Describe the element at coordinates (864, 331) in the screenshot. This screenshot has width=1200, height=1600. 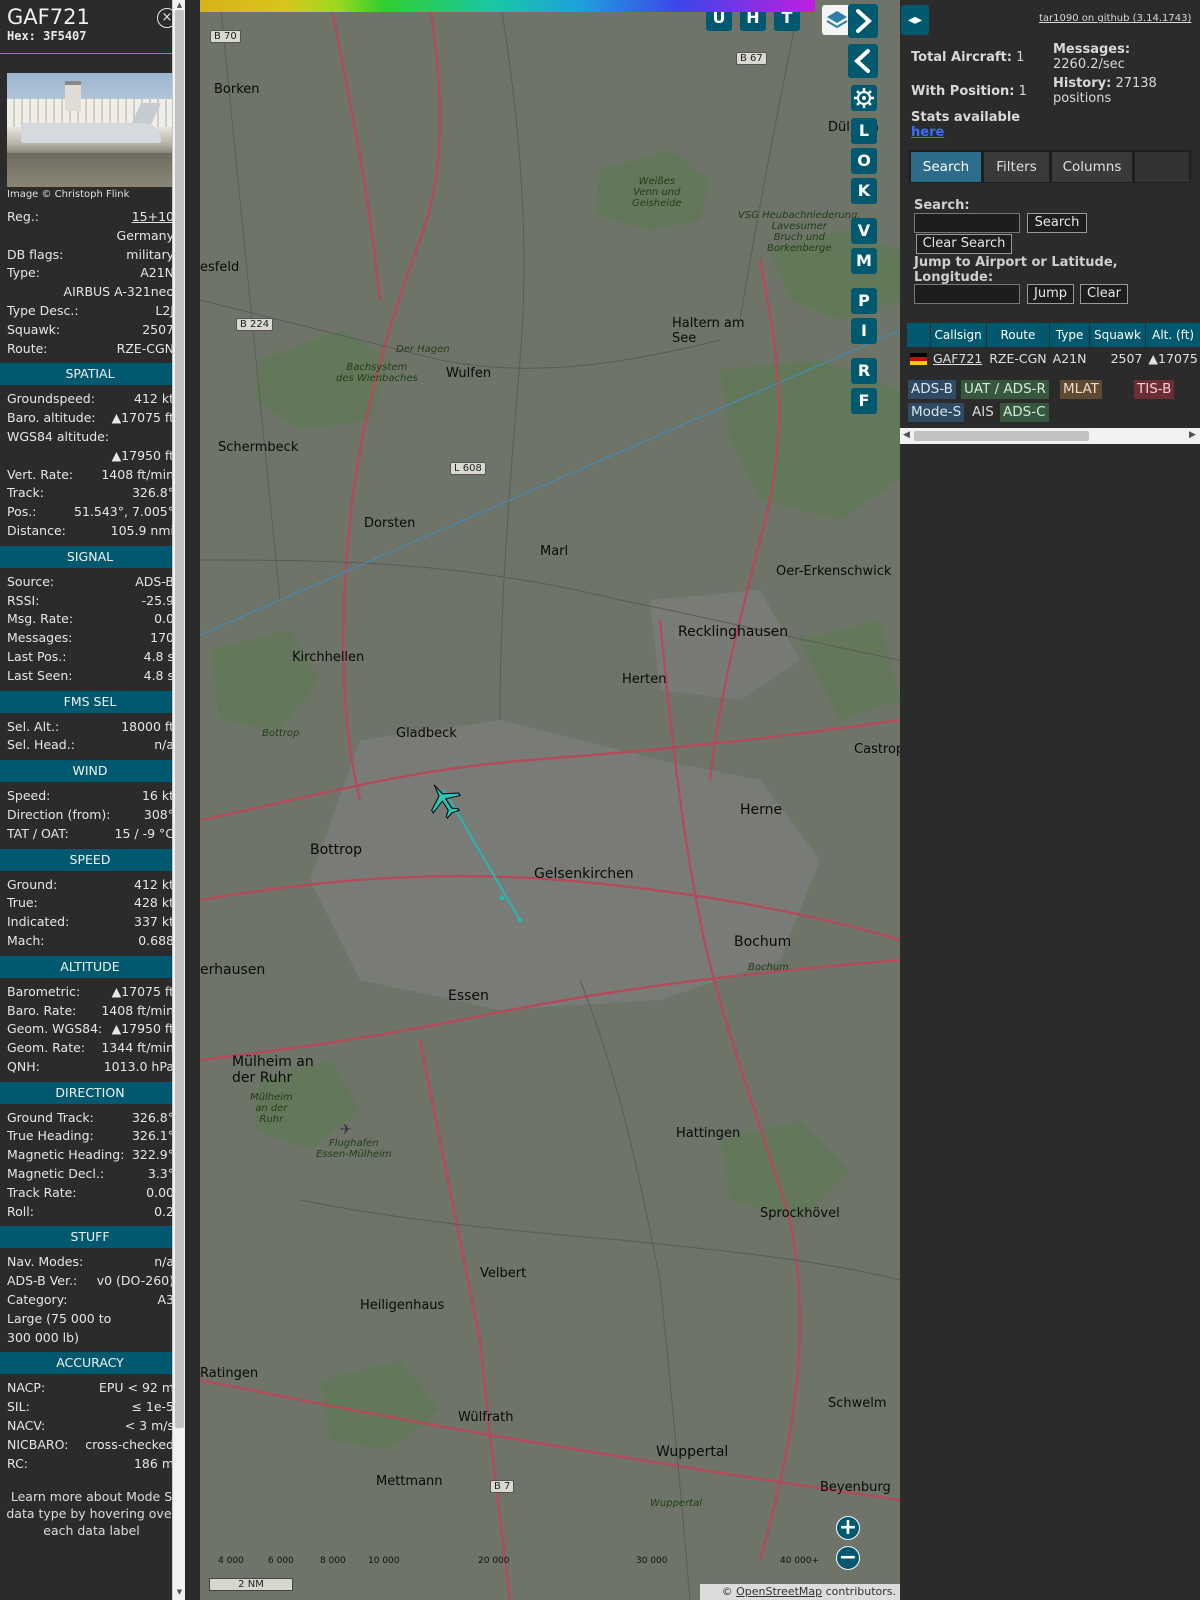
I see `button-i: I` at that location.